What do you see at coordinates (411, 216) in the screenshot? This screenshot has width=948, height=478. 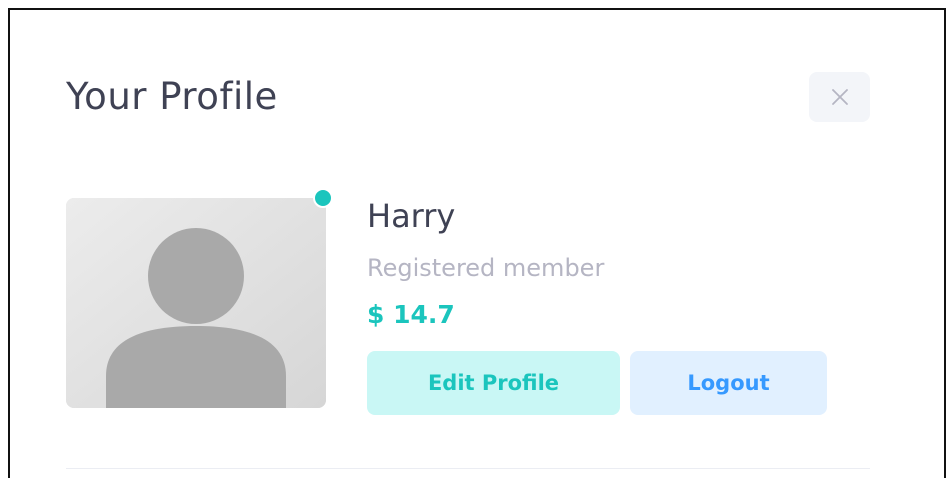 I see `user-name: Harry` at bounding box center [411, 216].